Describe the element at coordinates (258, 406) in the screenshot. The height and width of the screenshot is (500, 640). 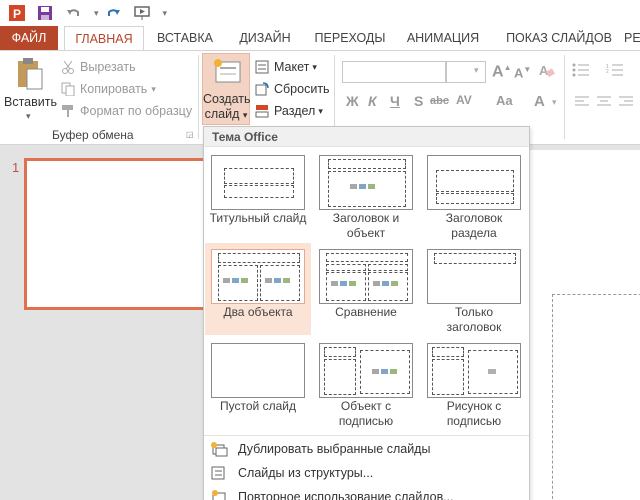
I see `layout-label: Пустой слайд` at that location.